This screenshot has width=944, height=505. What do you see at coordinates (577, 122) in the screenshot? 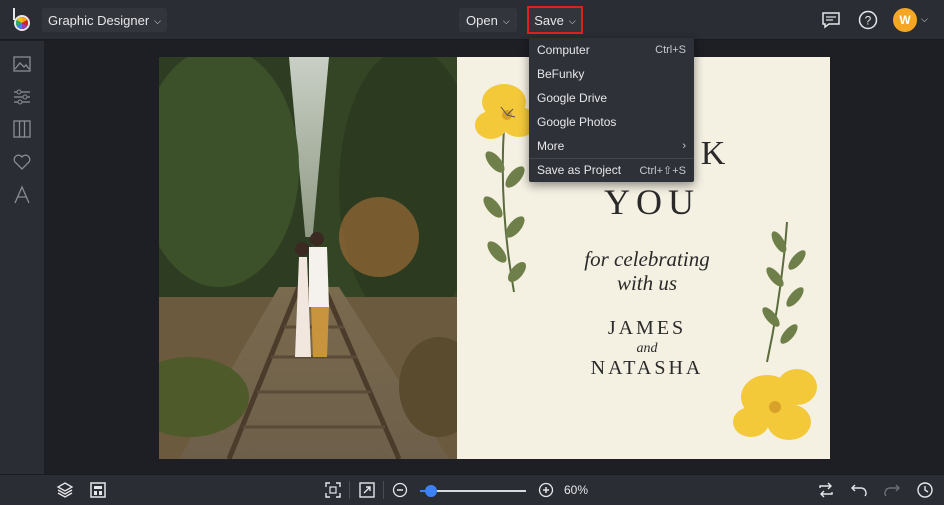
I see `menu-item-label: Google Photos` at bounding box center [577, 122].